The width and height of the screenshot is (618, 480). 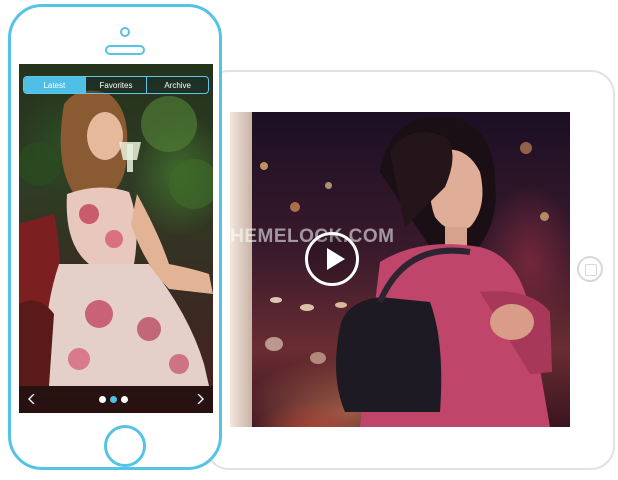 What do you see at coordinates (336, 259) in the screenshot?
I see `play-icon` at bounding box center [336, 259].